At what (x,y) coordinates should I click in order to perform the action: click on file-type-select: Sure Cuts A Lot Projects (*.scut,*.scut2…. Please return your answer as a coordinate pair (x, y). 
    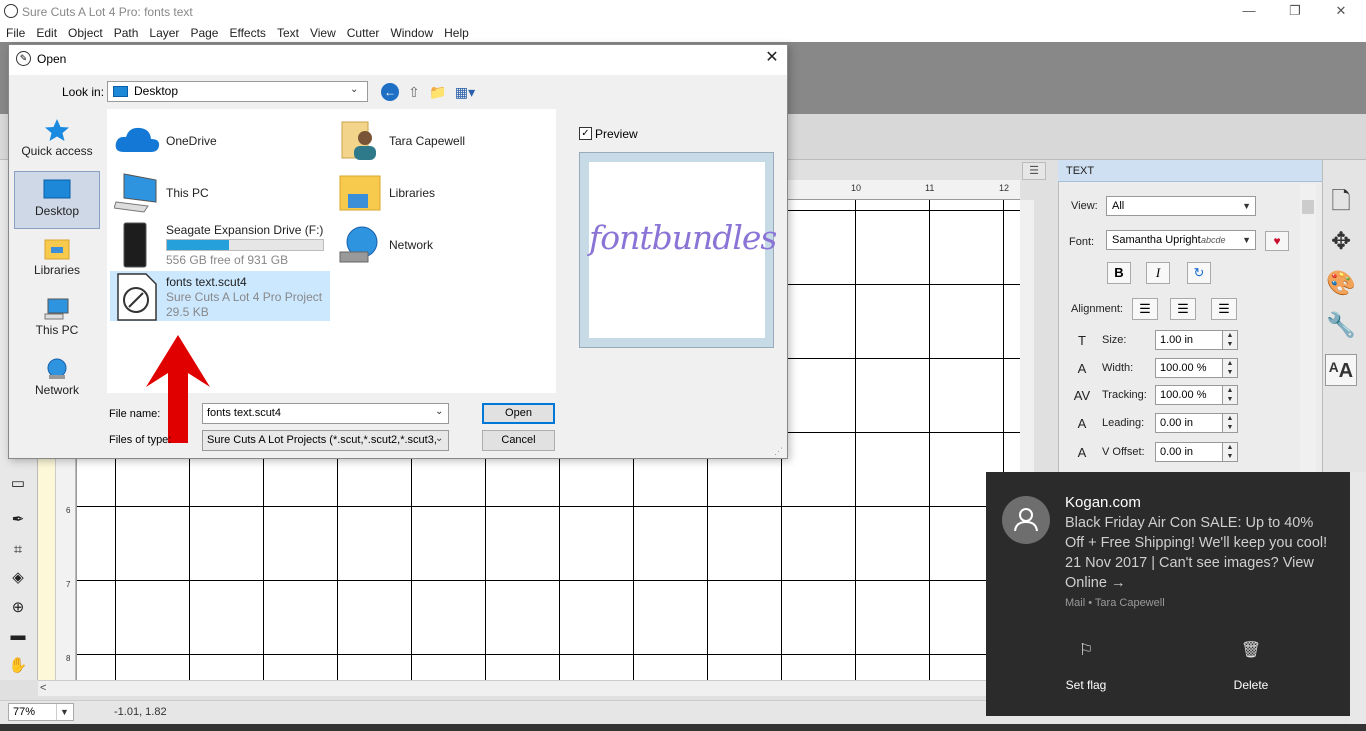
    Looking at the image, I should click on (325, 440).